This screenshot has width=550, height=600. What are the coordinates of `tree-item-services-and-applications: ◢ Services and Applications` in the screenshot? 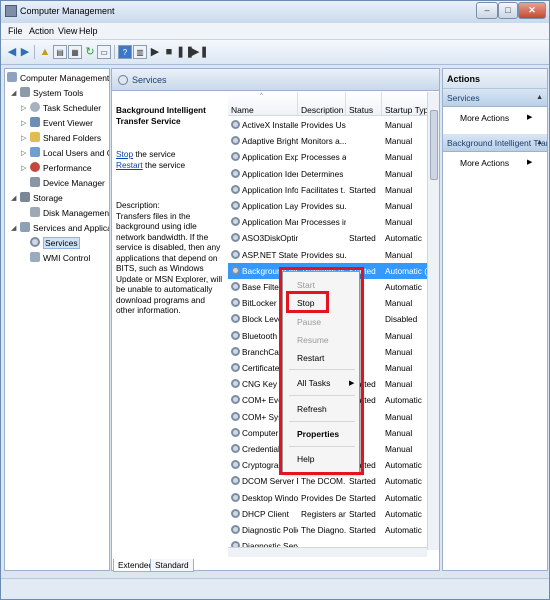 It's located at (60, 228).